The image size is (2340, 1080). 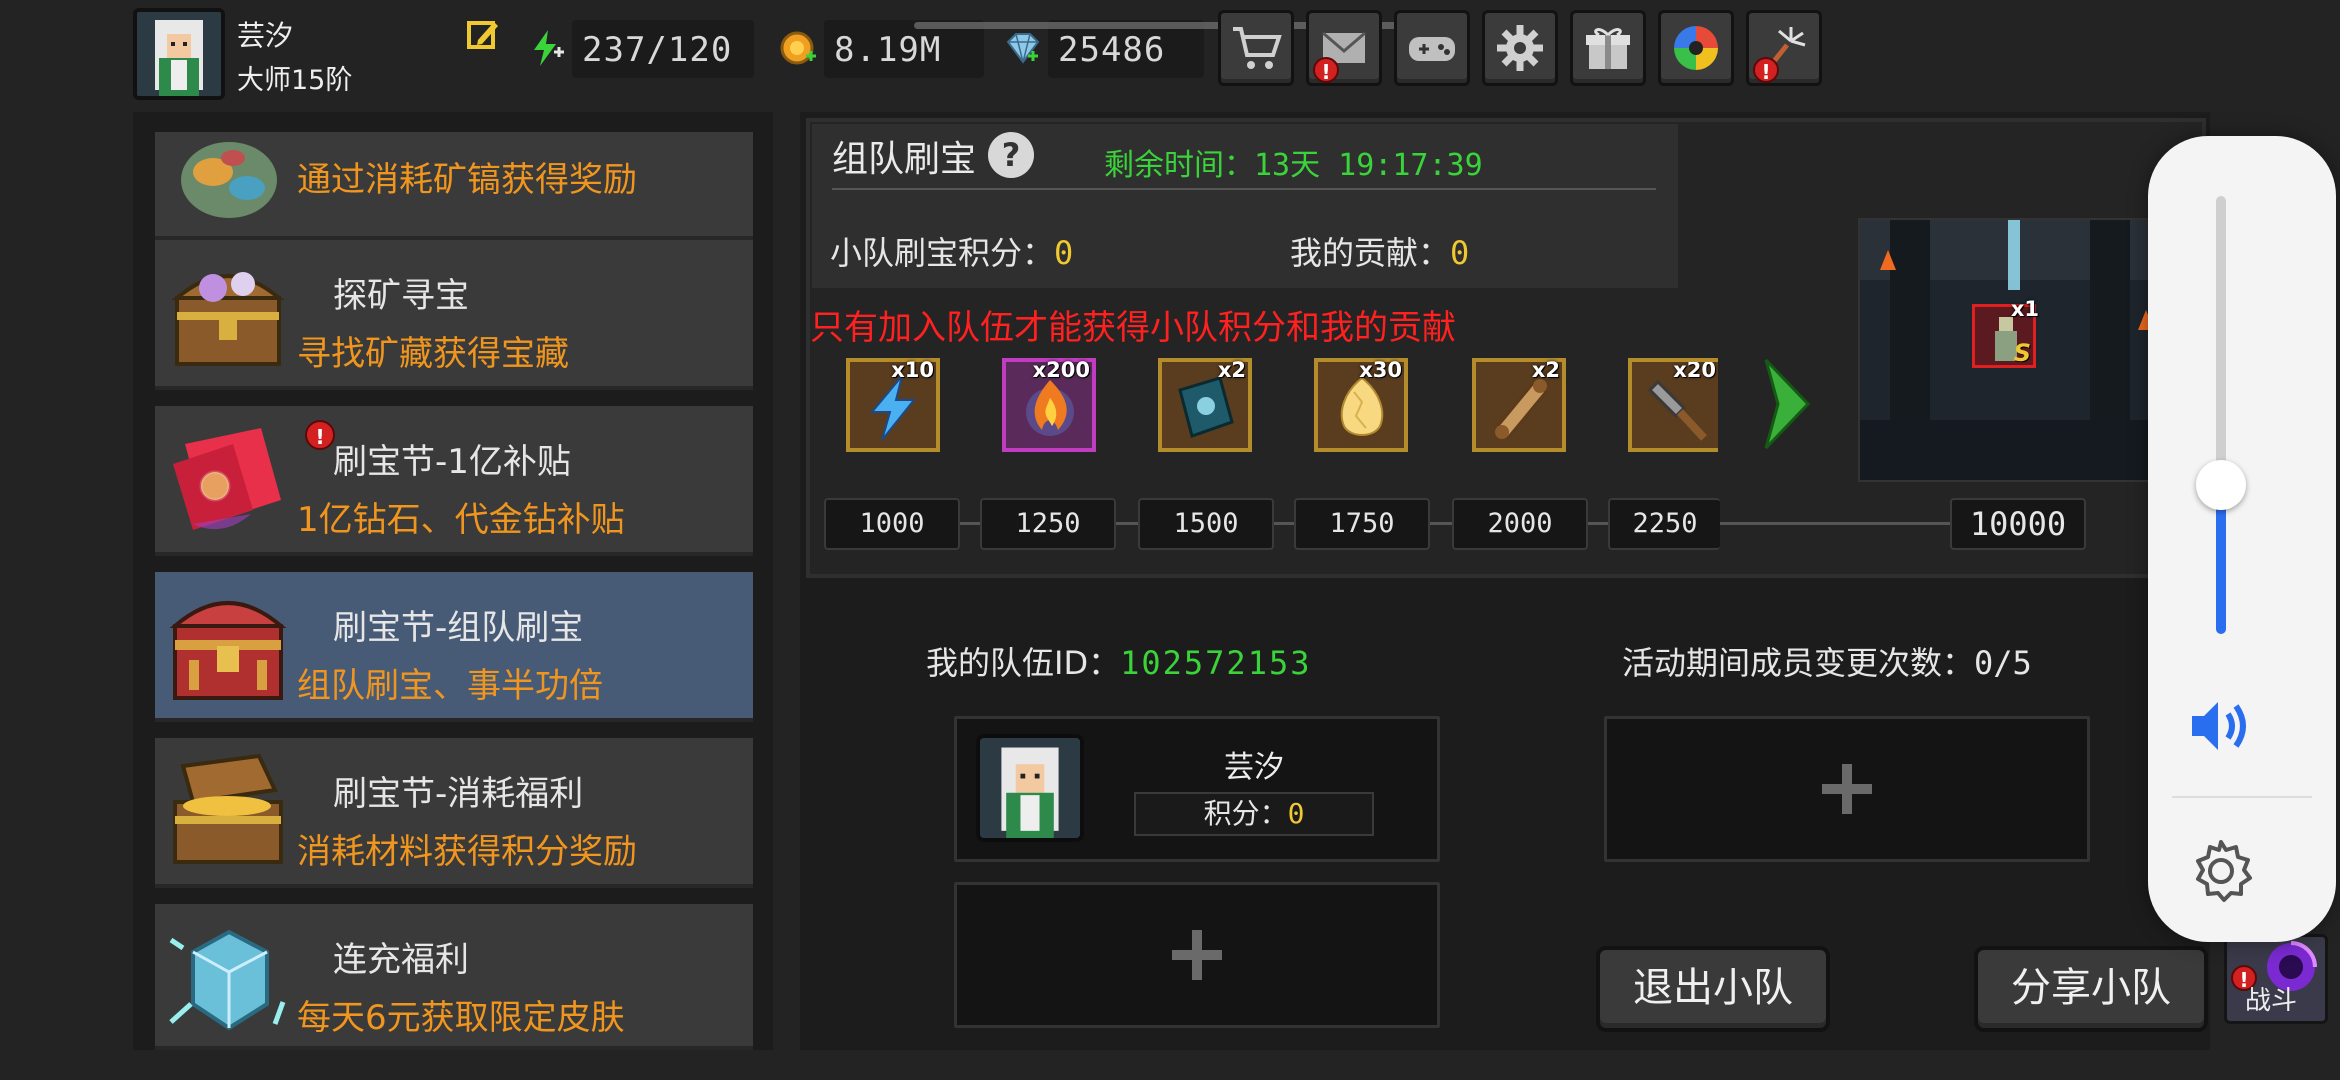 I want to click on speaker-icon, so click(x=2221, y=726).